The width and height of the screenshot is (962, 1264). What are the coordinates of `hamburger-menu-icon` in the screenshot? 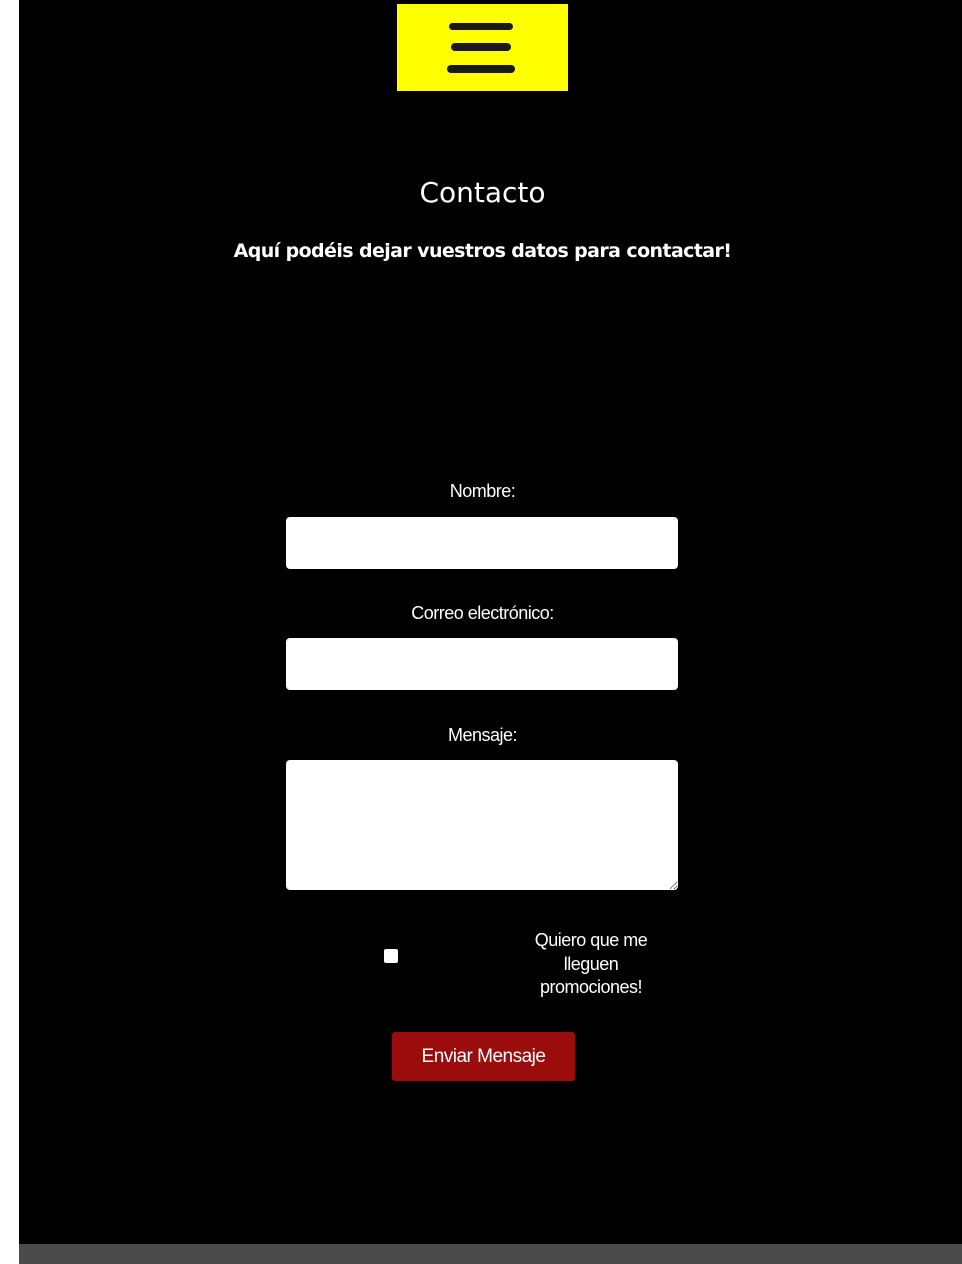 It's located at (481, 48).